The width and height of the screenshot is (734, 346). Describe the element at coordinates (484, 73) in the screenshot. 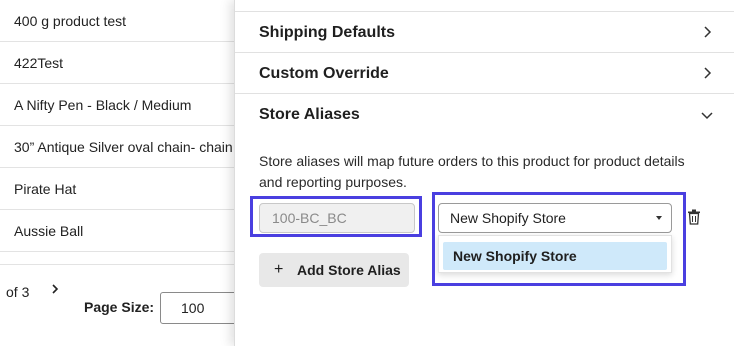

I see `section-custom-override: Custom Override` at that location.